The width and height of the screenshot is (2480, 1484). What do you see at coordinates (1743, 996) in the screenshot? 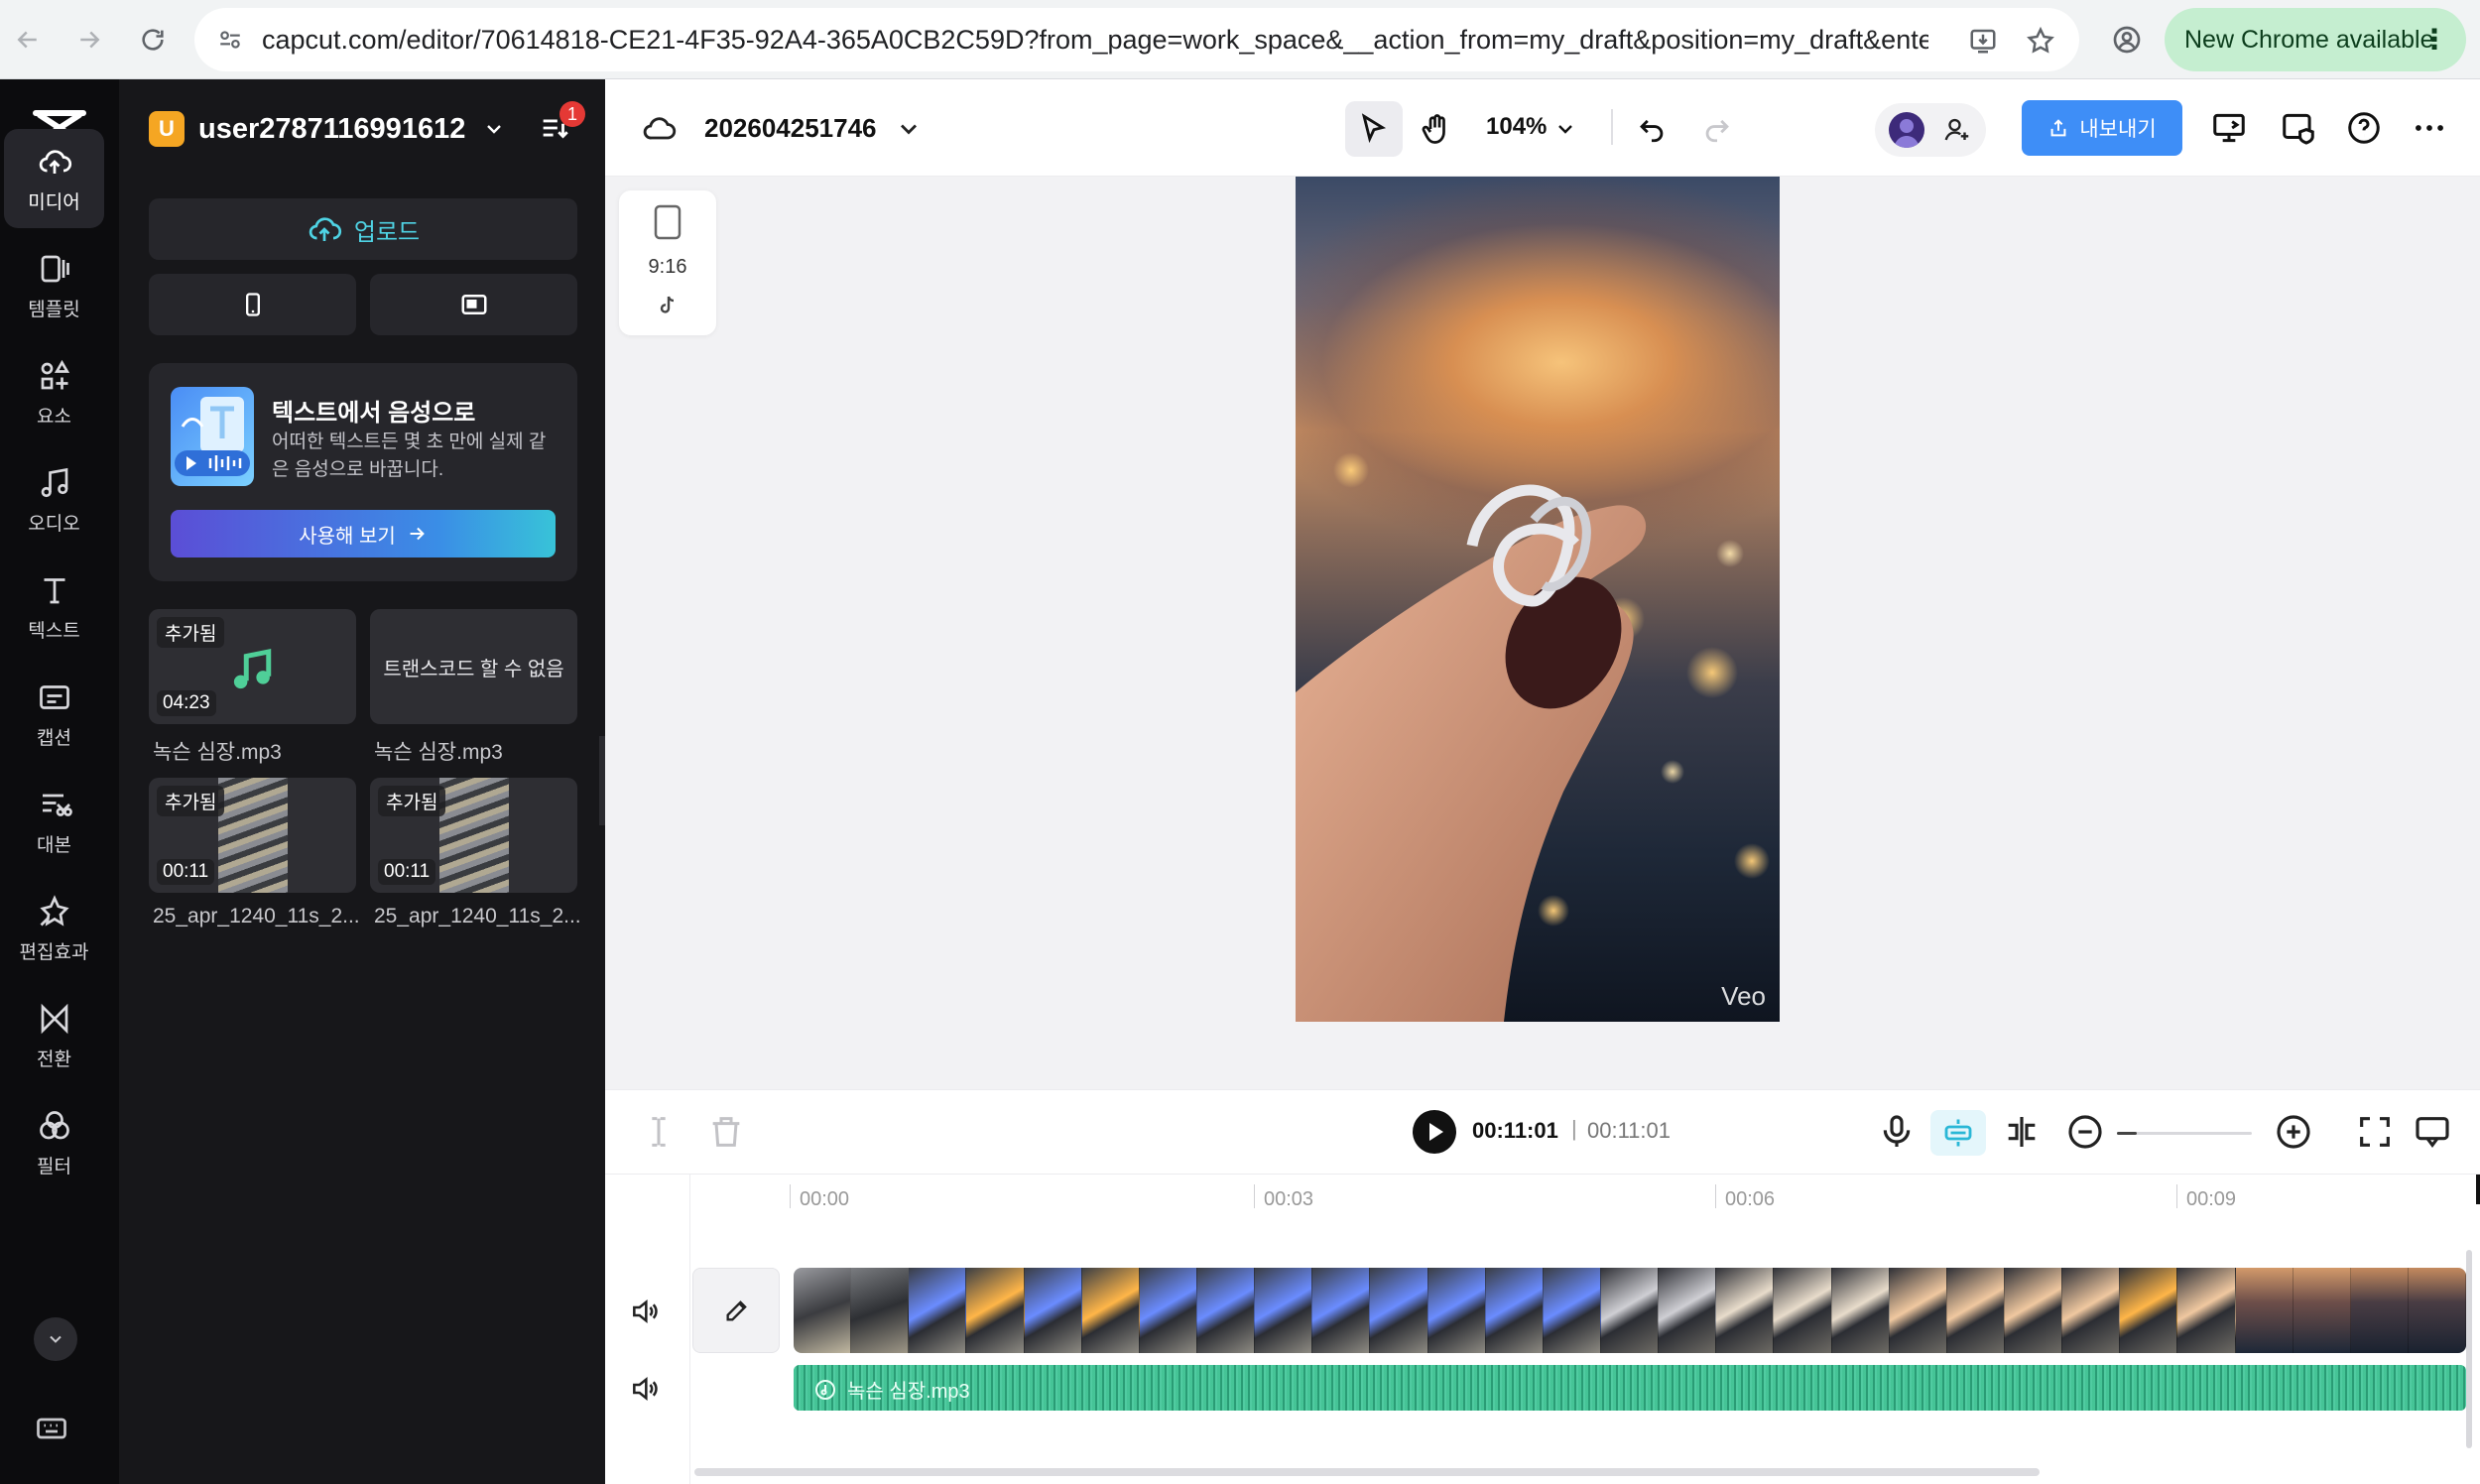
I see `veo-watermark: Veo` at bounding box center [1743, 996].